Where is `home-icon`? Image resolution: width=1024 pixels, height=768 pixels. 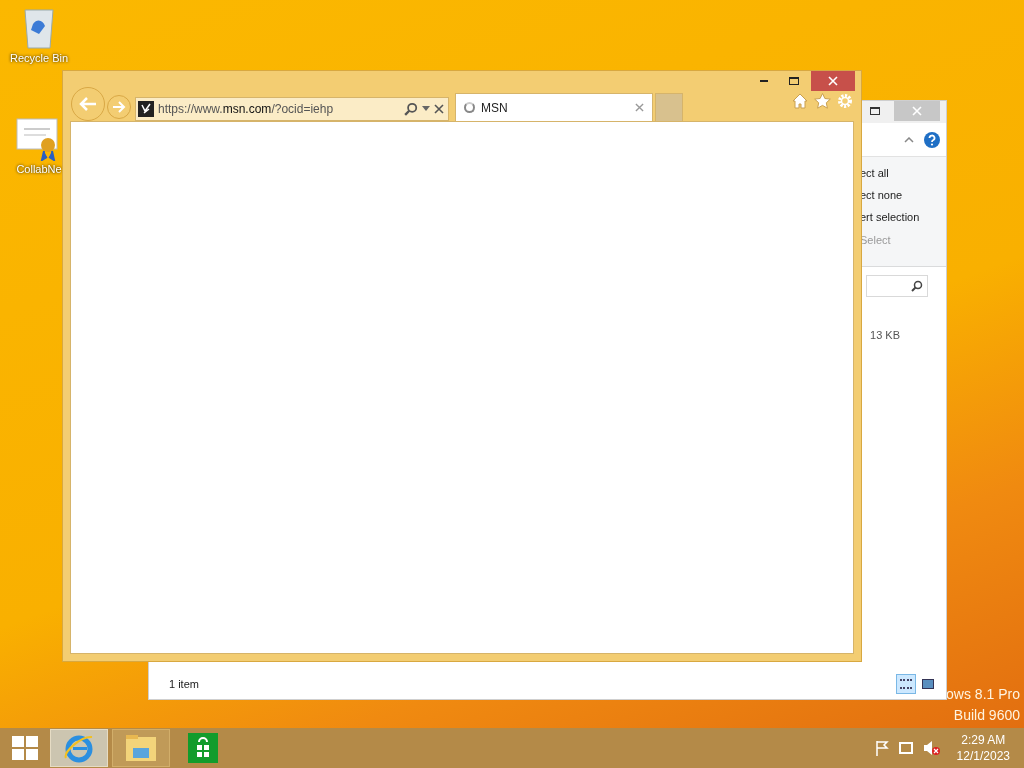 home-icon is located at coordinates (800, 101).